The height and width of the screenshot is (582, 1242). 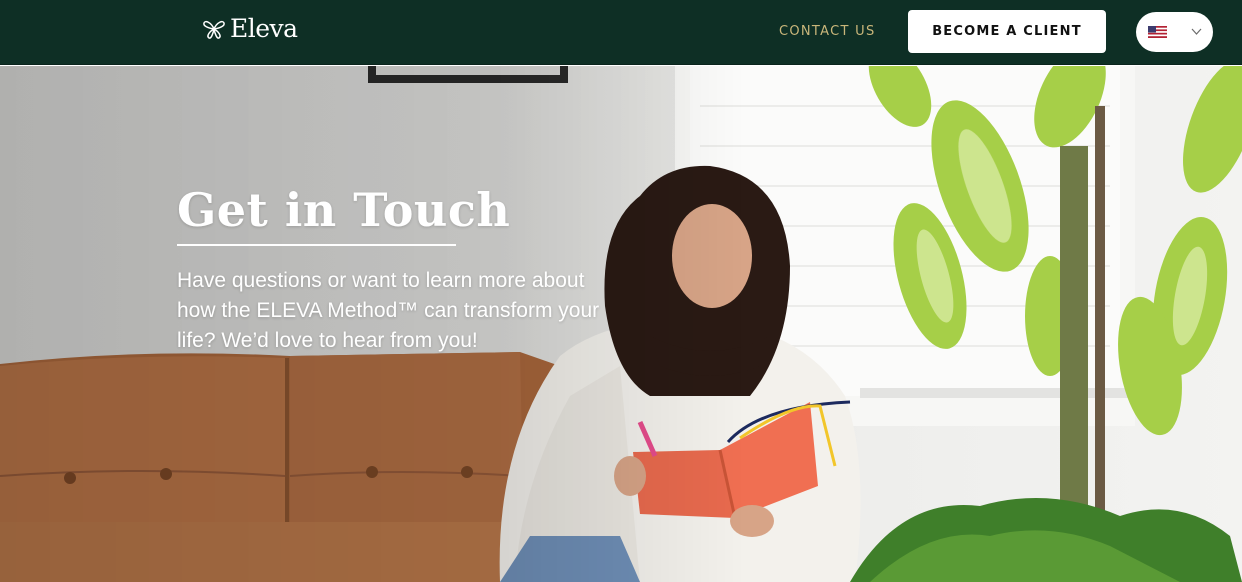 What do you see at coordinates (1007, 31) in the screenshot?
I see `become-a-client-button: BECOME A CLIENT` at bounding box center [1007, 31].